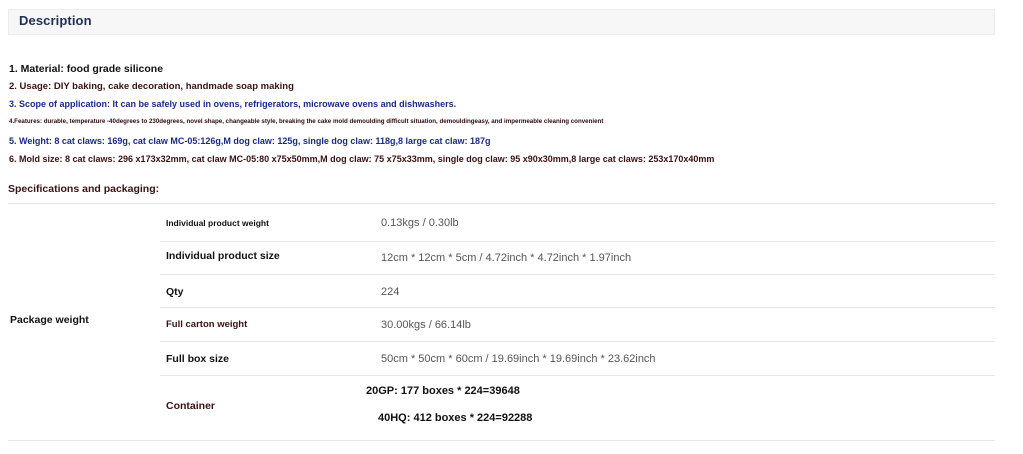 This screenshot has height=454, width=1023. What do you see at coordinates (175, 292) in the screenshot?
I see `spec-row-label: Qty` at bounding box center [175, 292].